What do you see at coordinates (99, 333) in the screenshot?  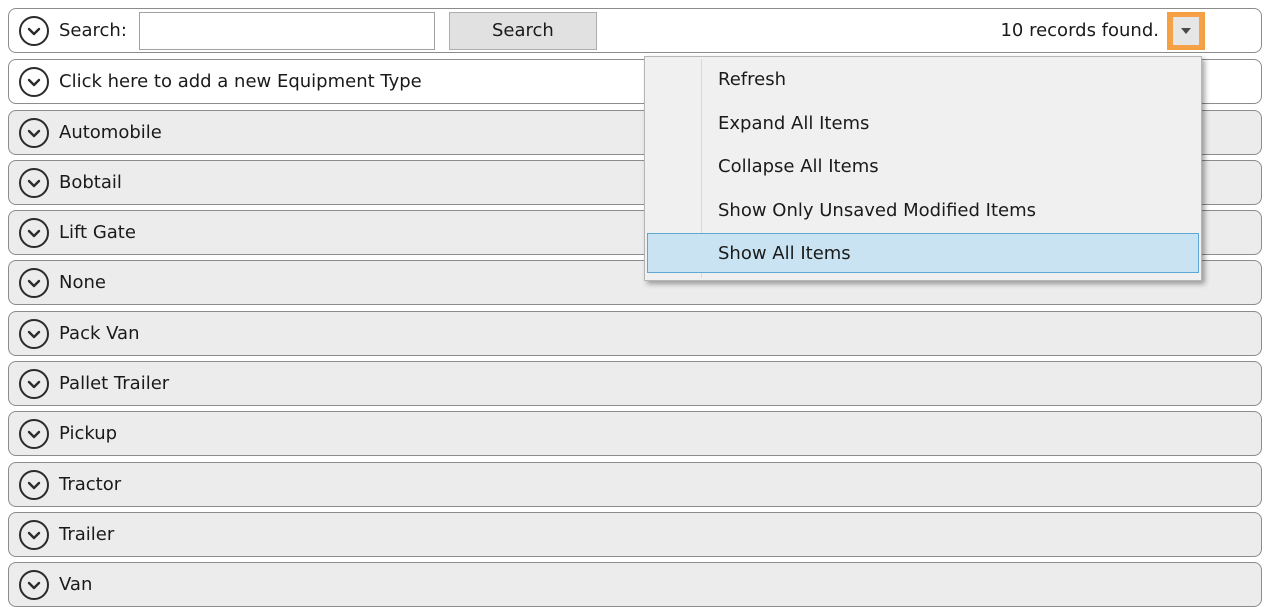 I see `list-item-label: Pack Van` at bounding box center [99, 333].